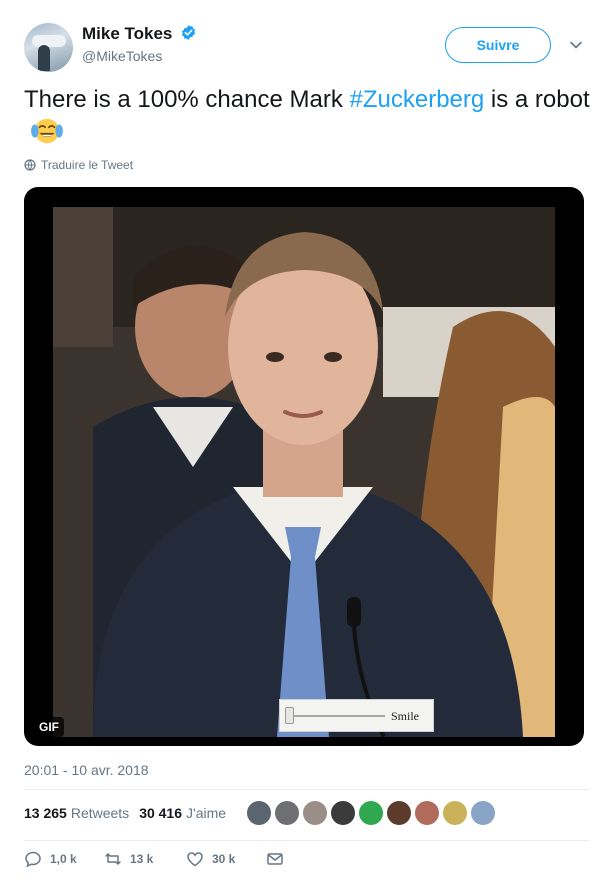 This screenshot has width=613, height=888. Describe the element at coordinates (224, 859) in the screenshot. I see `like-count: 30 k` at that location.